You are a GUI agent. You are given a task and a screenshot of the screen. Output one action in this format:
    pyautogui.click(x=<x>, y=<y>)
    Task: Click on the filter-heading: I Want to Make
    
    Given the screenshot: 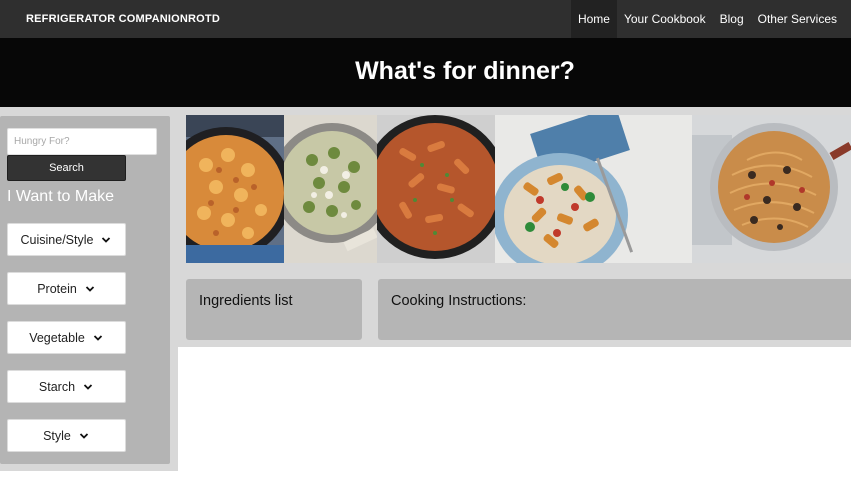 What is the action you would take?
    pyautogui.click(x=60, y=196)
    